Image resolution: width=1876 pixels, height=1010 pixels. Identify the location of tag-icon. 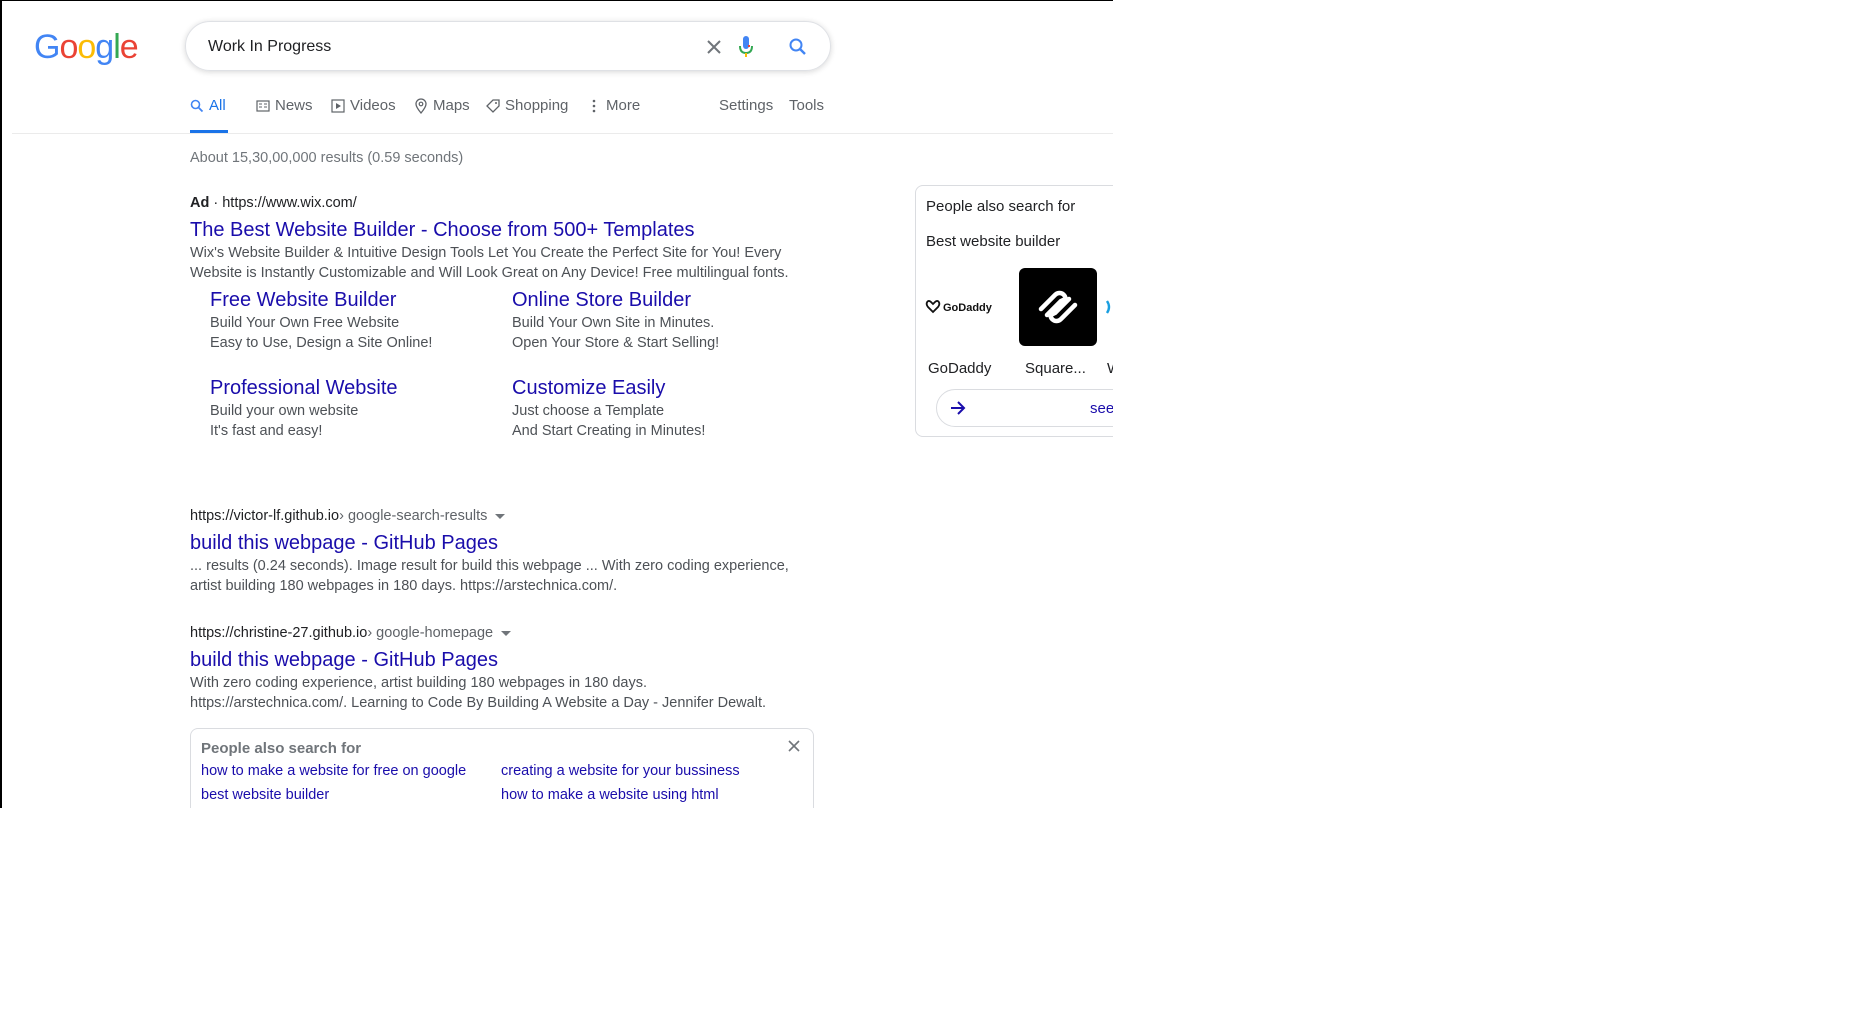
(493, 106).